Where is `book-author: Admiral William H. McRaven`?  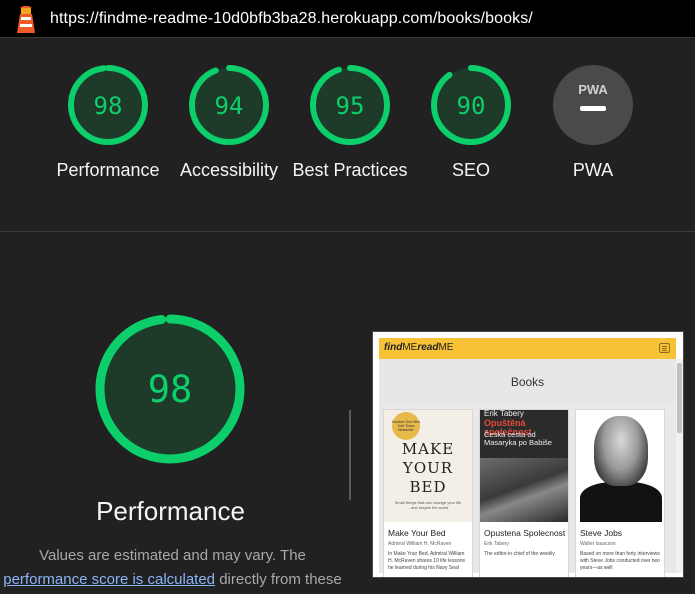 book-author: Admiral William H. McRaven is located at coordinates (420, 544).